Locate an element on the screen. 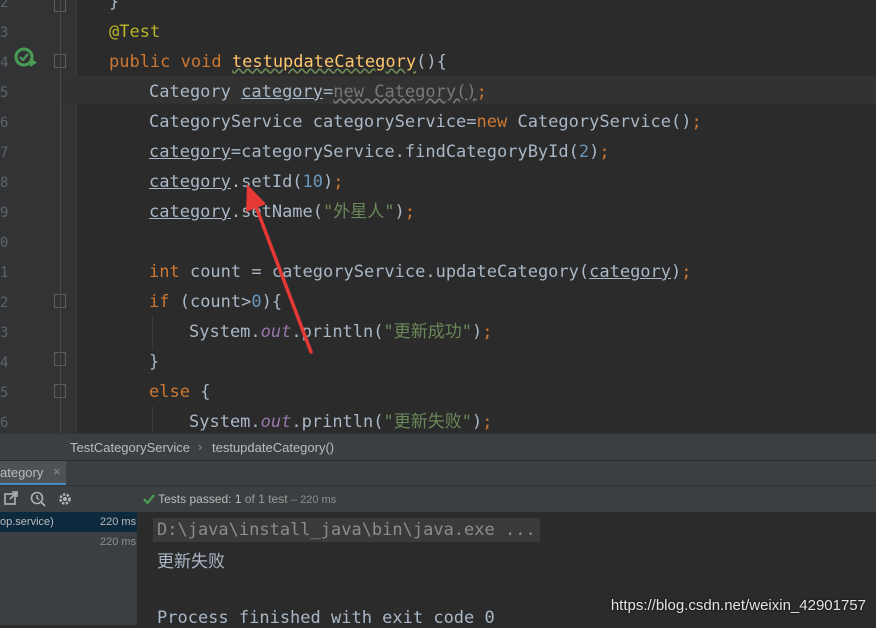  run-tab: ategory × is located at coordinates (33, 473).